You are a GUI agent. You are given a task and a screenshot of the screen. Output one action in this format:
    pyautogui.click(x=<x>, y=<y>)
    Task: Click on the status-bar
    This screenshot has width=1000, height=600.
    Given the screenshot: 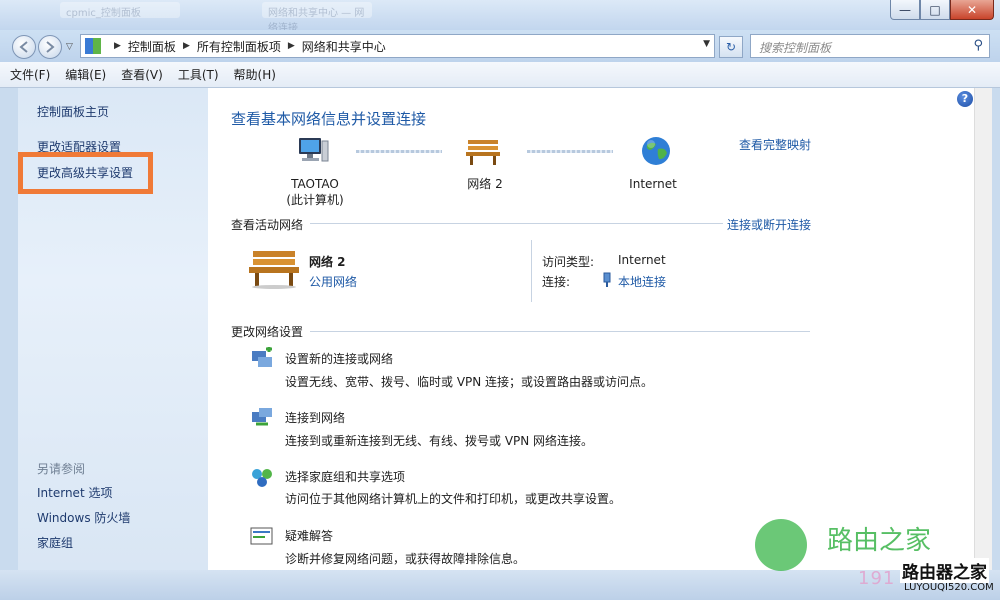 What is the action you would take?
    pyautogui.click(x=500, y=585)
    